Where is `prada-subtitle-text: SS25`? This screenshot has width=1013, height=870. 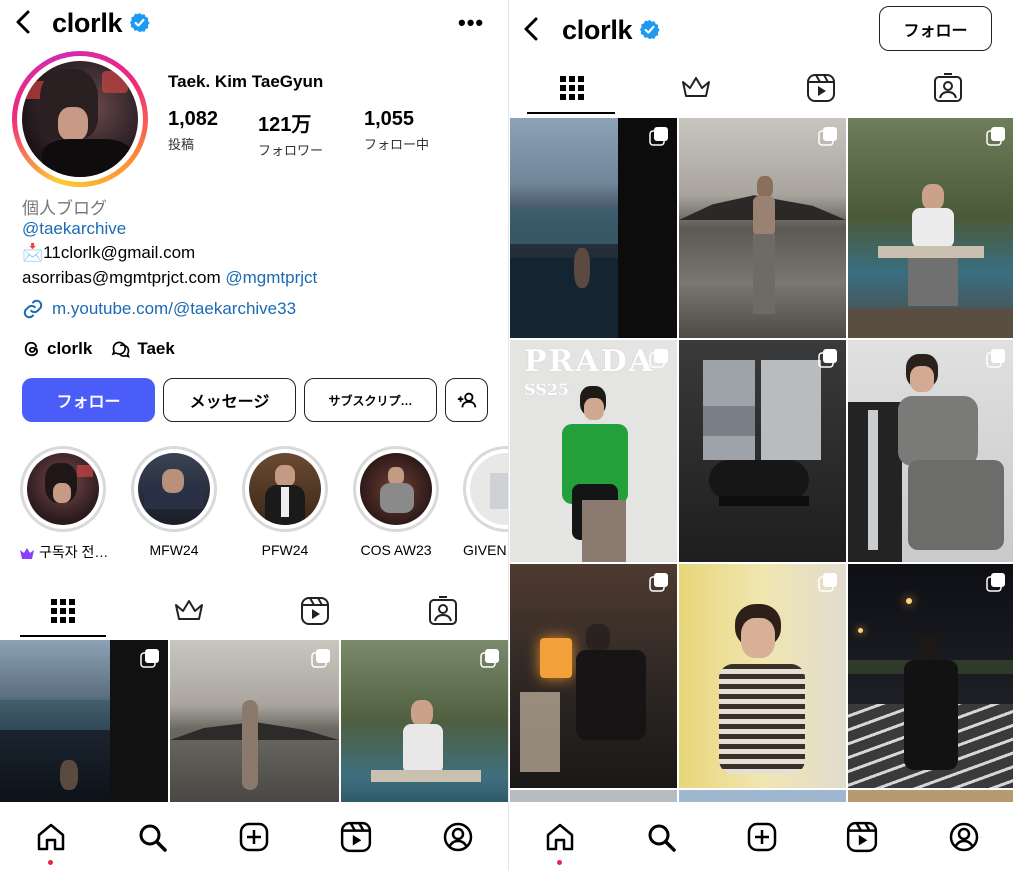
prada-subtitle-text: SS25 is located at coordinates (547, 389).